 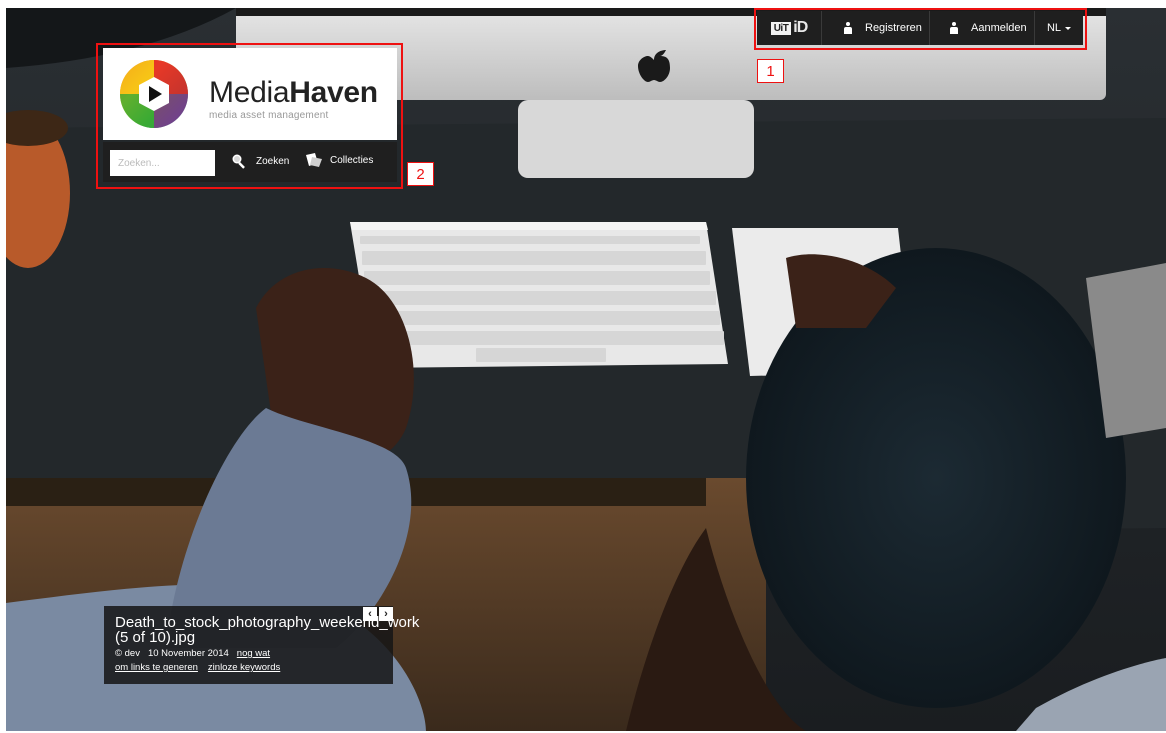 What do you see at coordinates (154, 94) in the screenshot?
I see `play-logo-icon` at bounding box center [154, 94].